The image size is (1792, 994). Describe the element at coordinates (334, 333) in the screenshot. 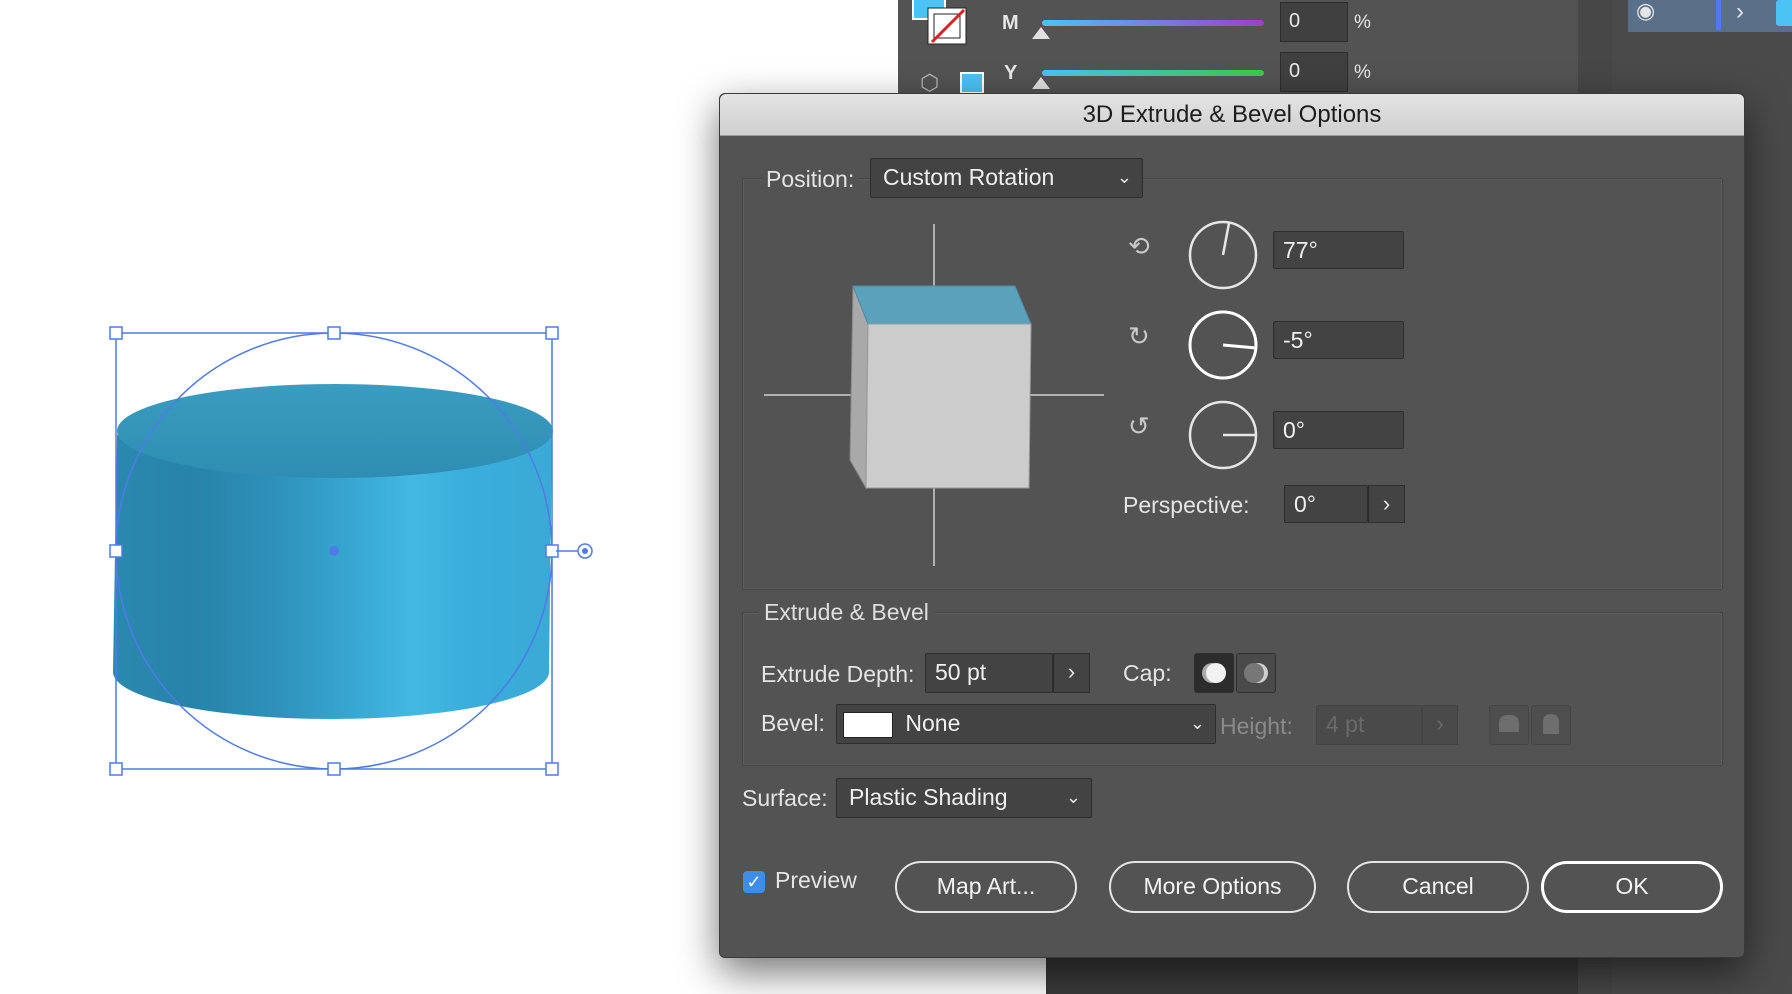

I see `handle-top-center` at that location.